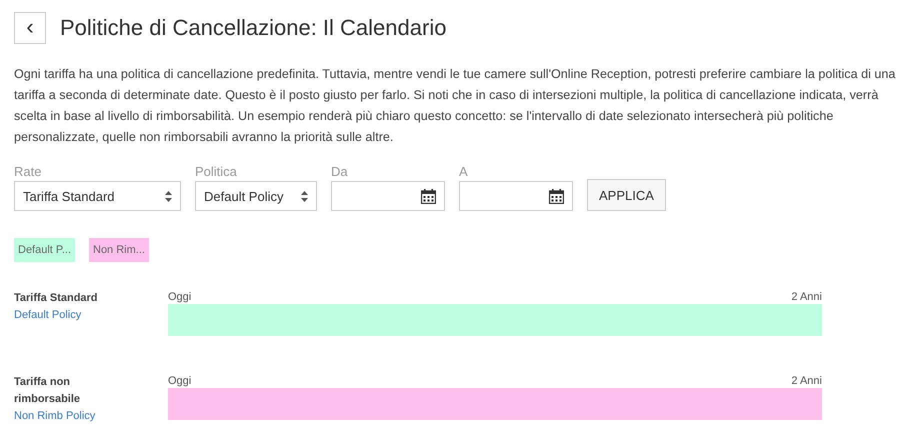 This screenshot has width=915, height=430. I want to click on select-field: Default Policy, so click(256, 196).